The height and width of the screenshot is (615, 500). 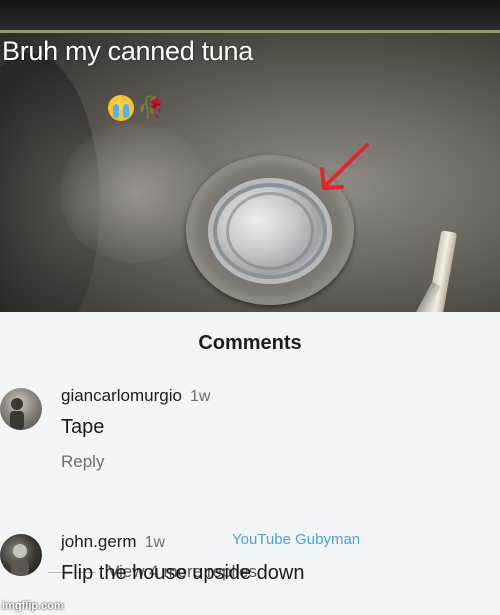 I want to click on reply-button: Reply, so click(x=82, y=462).